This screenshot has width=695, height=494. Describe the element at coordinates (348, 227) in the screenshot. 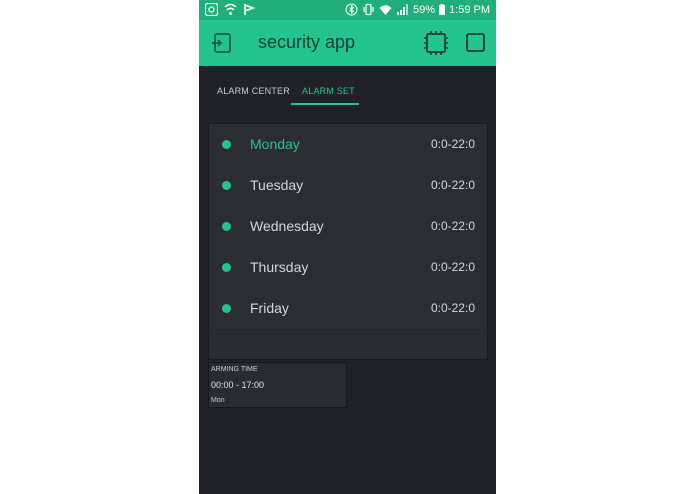

I see `table-row: Wednesday 0:0-22:0` at that location.